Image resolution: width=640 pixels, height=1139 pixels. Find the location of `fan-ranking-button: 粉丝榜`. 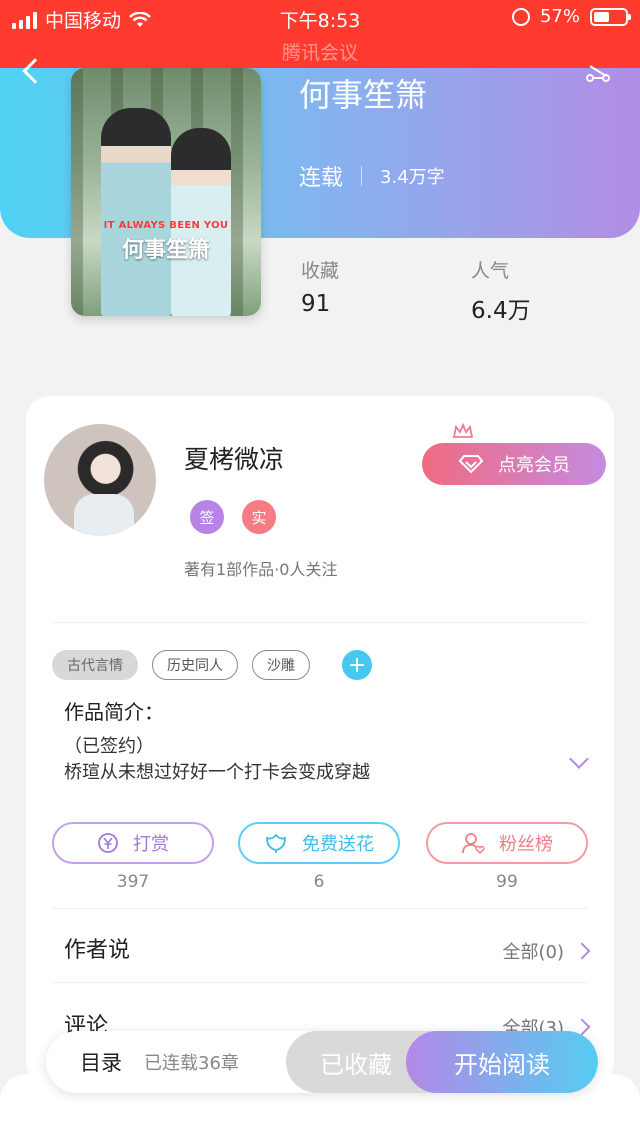

fan-ranking-button: 粉丝榜 is located at coordinates (507, 843).